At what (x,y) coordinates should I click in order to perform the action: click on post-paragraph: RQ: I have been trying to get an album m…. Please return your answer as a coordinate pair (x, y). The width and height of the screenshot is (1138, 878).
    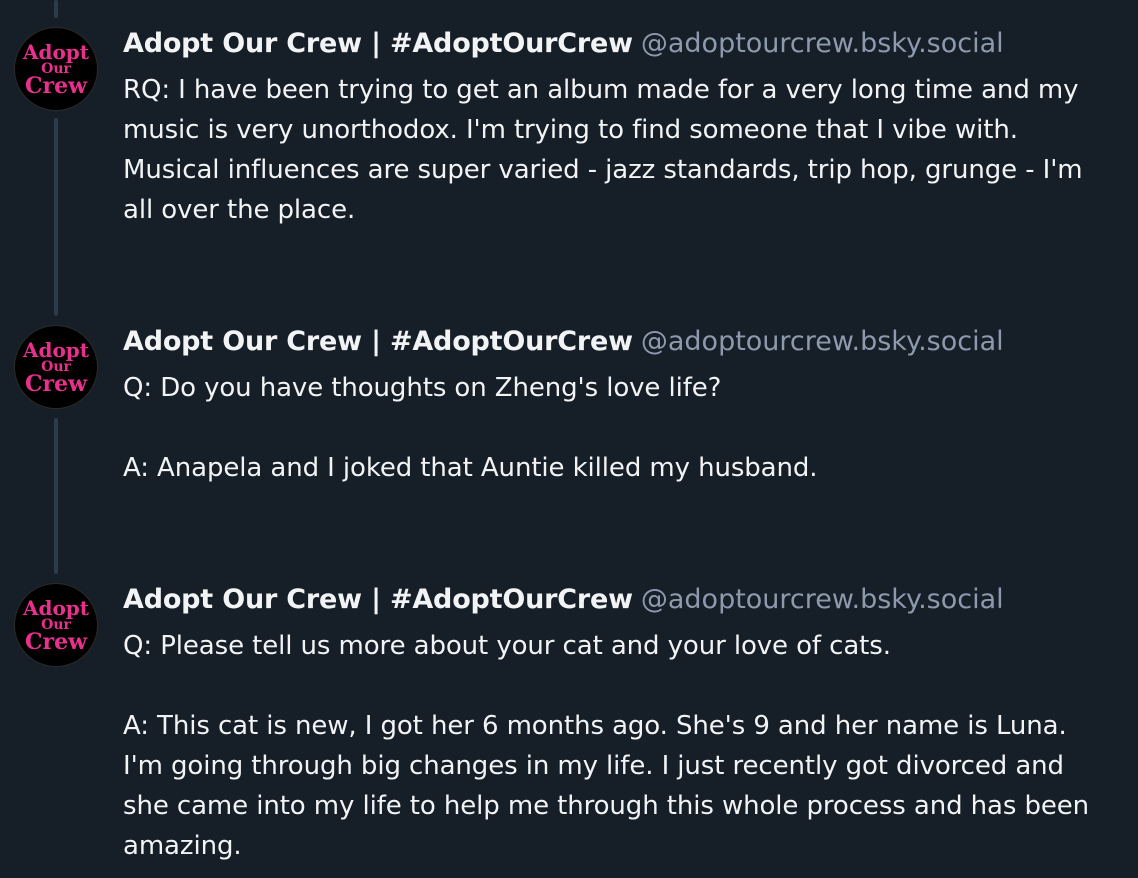
    Looking at the image, I should click on (603, 150).